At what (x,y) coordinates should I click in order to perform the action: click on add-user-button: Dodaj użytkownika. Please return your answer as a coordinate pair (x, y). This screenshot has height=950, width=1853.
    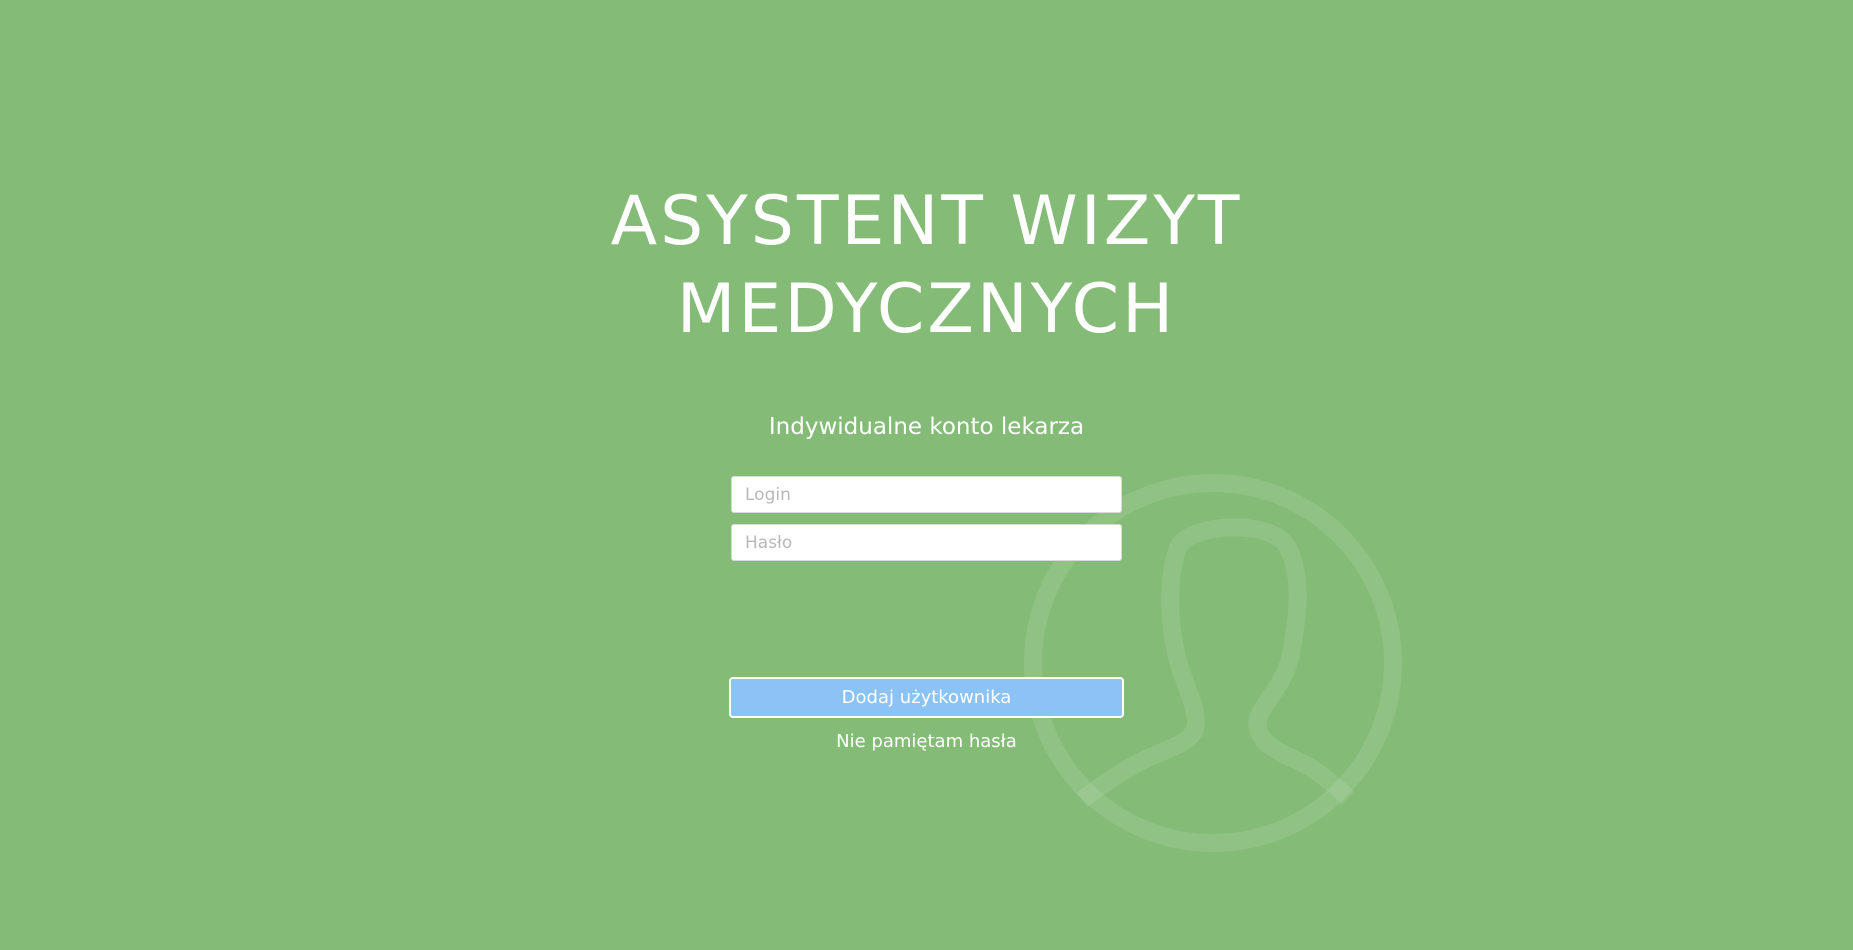
    Looking at the image, I should click on (926, 697).